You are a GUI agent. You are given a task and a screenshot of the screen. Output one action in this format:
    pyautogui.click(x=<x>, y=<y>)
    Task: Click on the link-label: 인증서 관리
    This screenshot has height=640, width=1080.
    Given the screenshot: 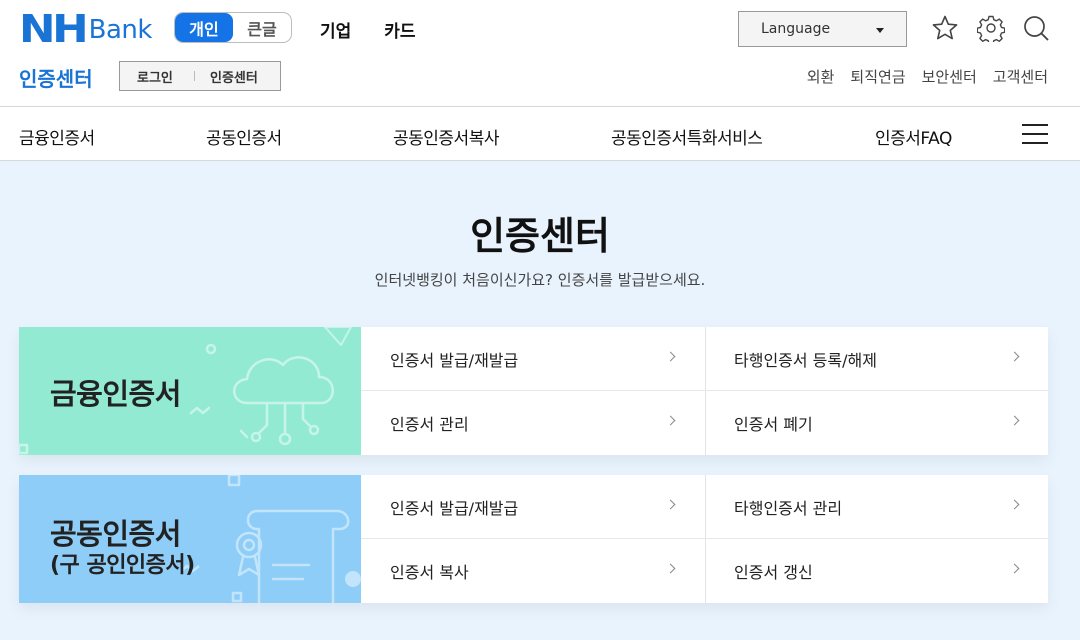 What is the action you would take?
    pyautogui.click(x=429, y=424)
    